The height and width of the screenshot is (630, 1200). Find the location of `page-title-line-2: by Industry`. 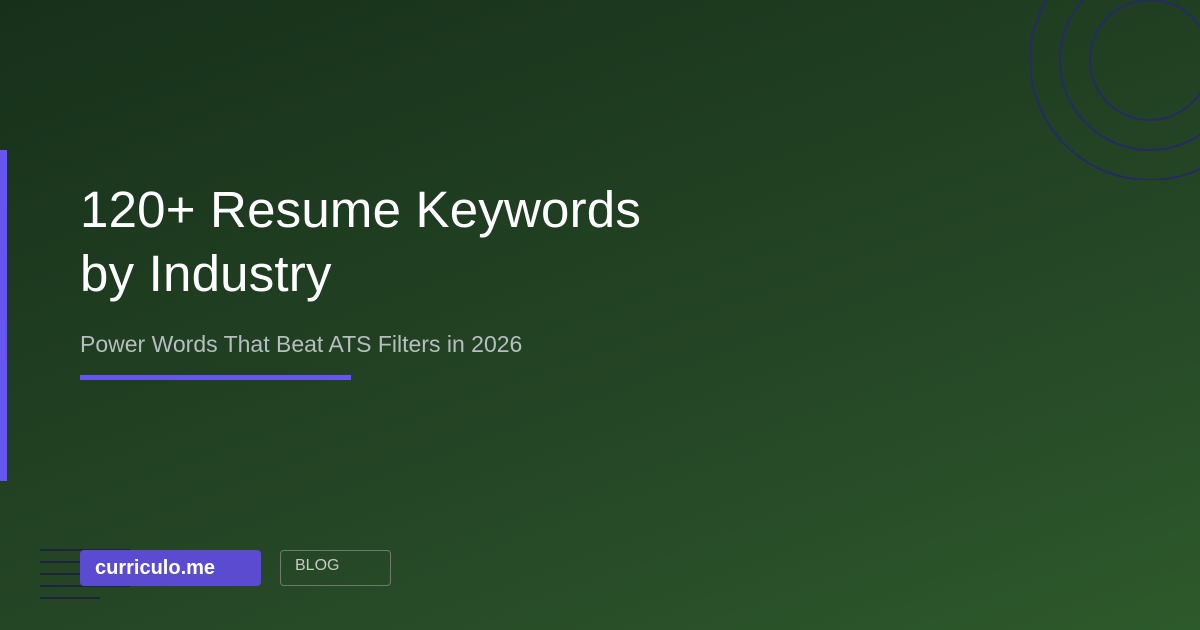

page-title-line-2: by Industry is located at coordinates (206, 273).